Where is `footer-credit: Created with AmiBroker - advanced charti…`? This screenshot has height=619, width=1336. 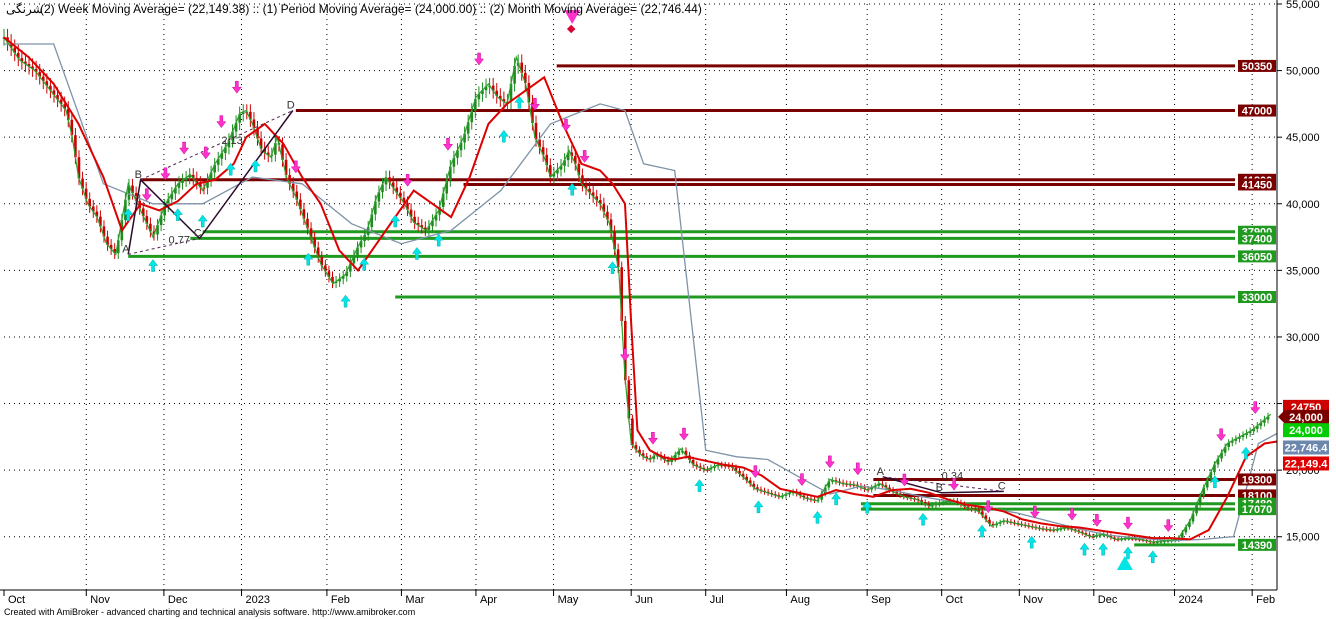 footer-credit: Created with AmiBroker - advanced charti… is located at coordinates (209, 612).